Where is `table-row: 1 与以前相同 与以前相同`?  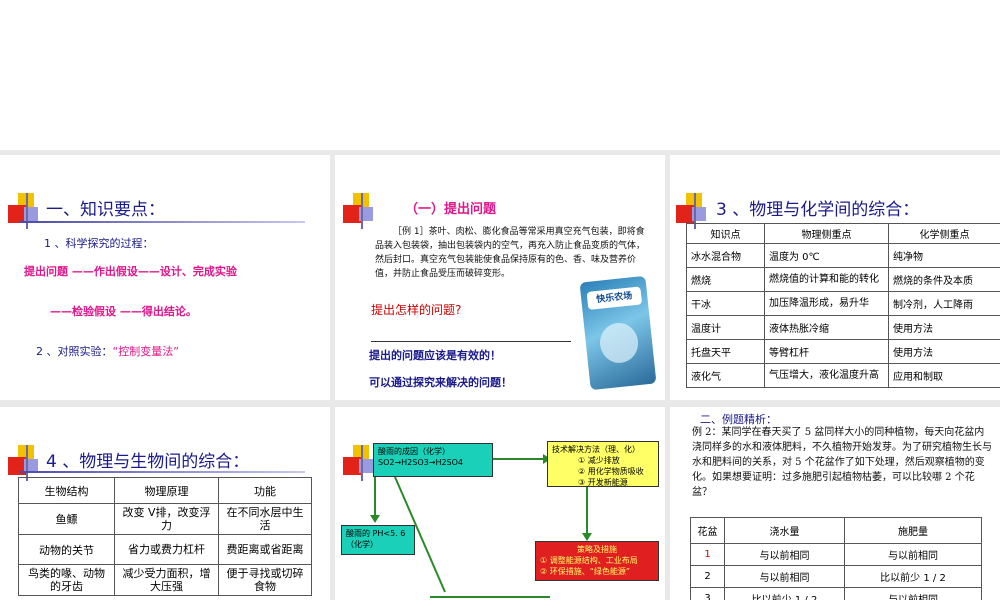
table-row: 1 与以前相同 与以前相同 is located at coordinates (836, 554).